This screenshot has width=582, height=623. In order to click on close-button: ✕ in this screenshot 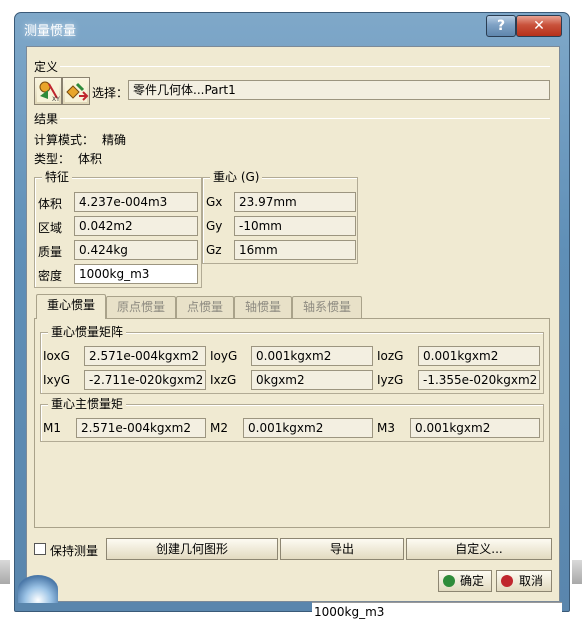, I will do `click(539, 26)`.